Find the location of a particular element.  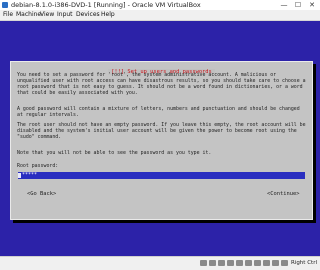

keyboard-icon is located at coordinates (284, 263).